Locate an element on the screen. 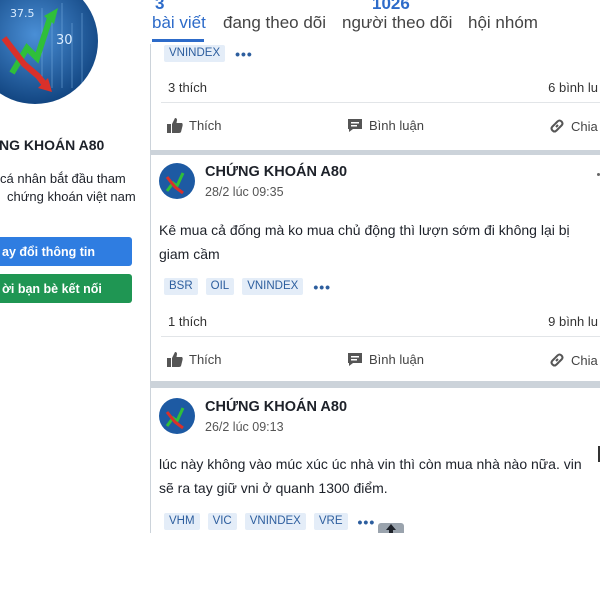 The width and height of the screenshot is (600, 600). tab-groups: hội nhóm is located at coordinates (503, 23).